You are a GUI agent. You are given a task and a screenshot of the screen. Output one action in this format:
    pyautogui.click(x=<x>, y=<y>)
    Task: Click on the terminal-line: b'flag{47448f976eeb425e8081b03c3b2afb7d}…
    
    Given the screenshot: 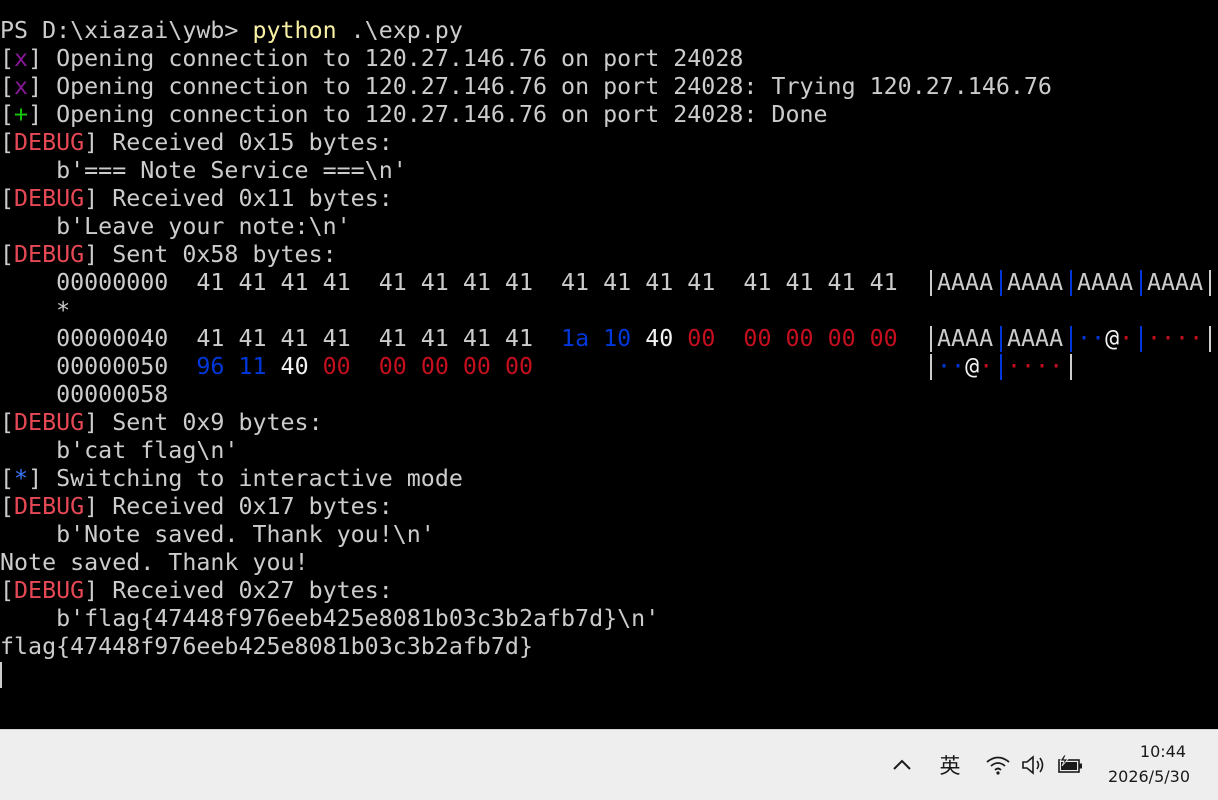 What is the action you would take?
    pyautogui.click(x=329, y=619)
    